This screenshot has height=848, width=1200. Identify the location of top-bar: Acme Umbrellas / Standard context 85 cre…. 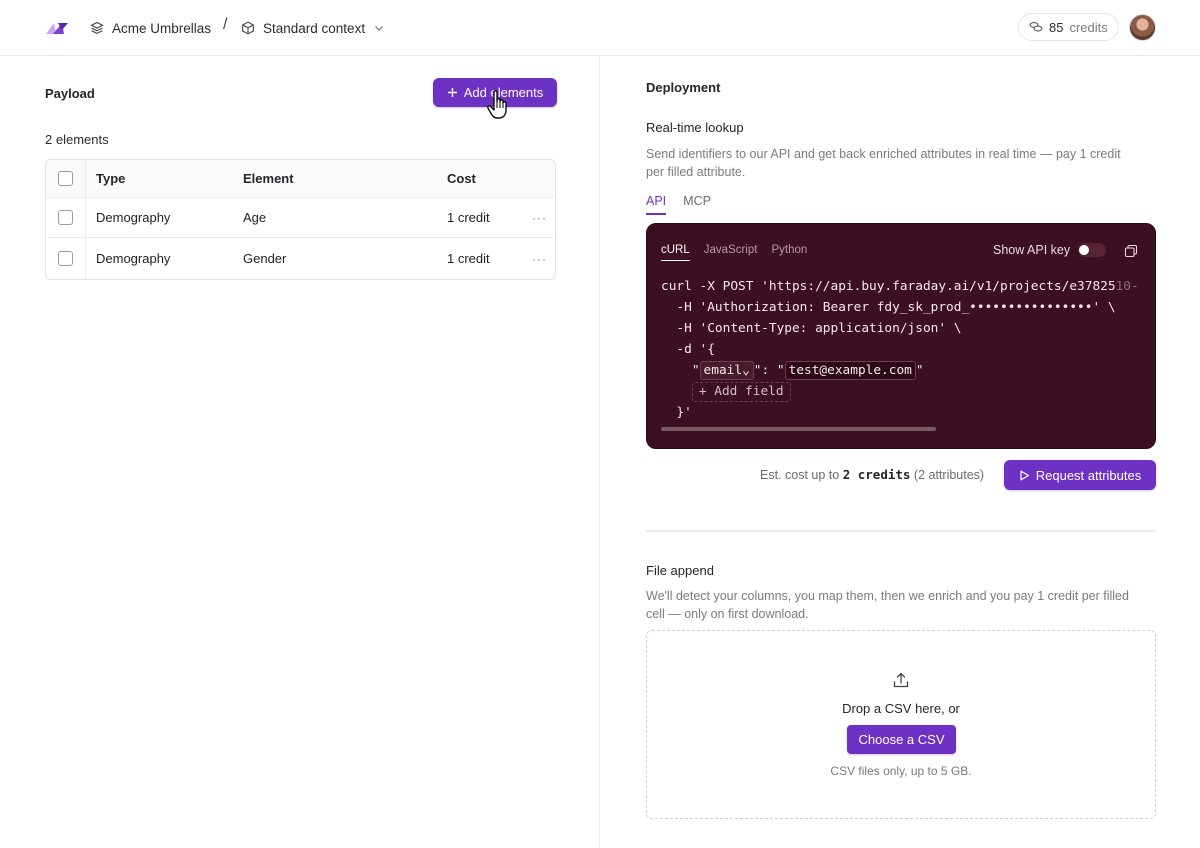
(600, 28).